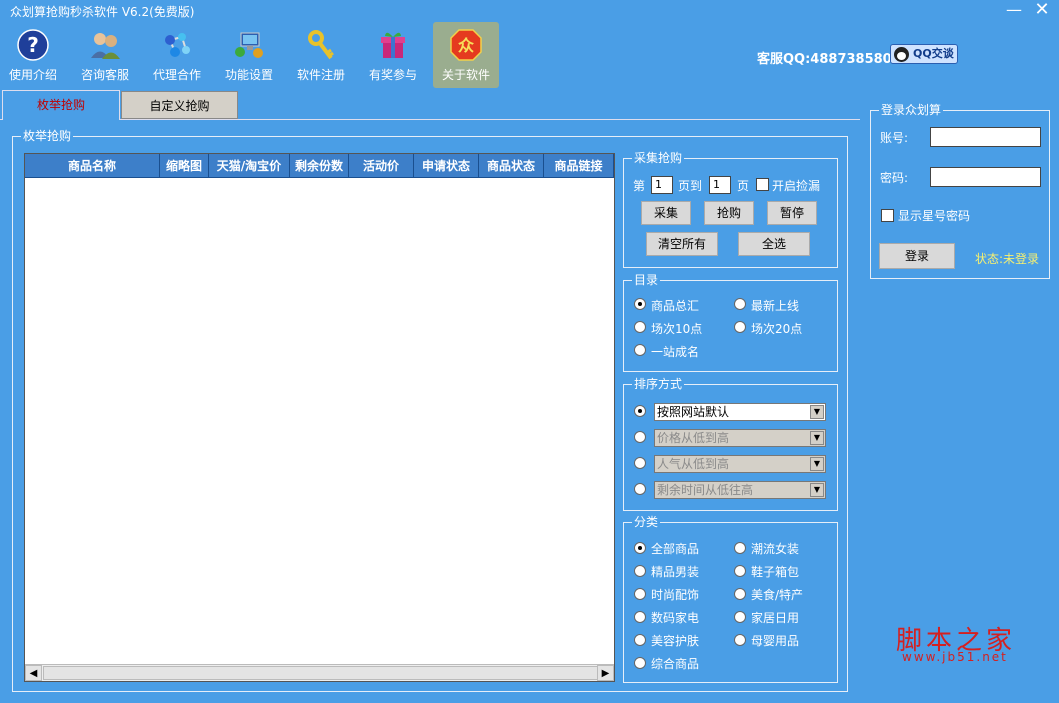  What do you see at coordinates (894, 178) in the screenshot?
I see `password-label: 密码:` at bounding box center [894, 178].